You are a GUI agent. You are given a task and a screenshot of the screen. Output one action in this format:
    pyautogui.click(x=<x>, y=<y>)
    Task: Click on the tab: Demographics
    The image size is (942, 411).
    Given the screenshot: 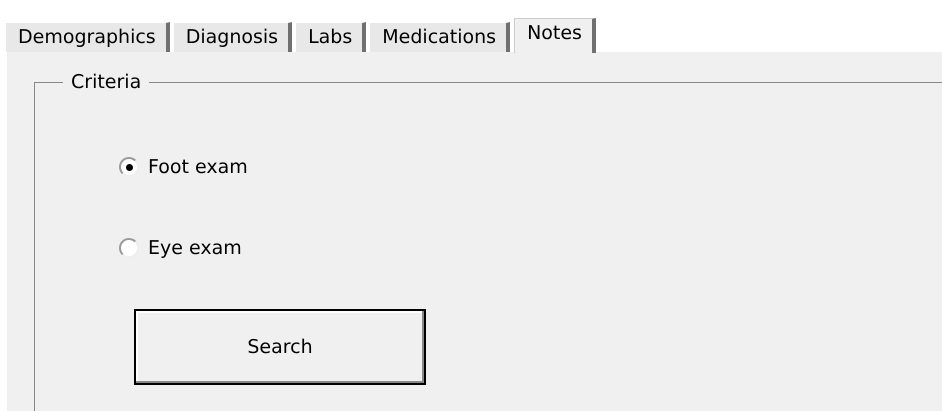 What is the action you would take?
    pyautogui.click(x=88, y=37)
    